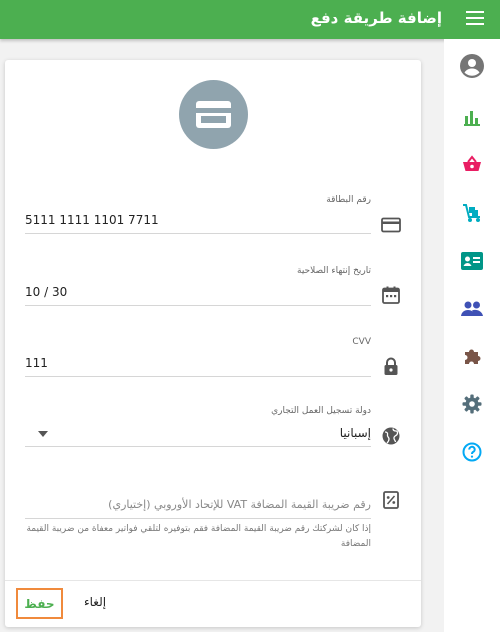 The height and width of the screenshot is (632, 500). What do you see at coordinates (391, 366) in the screenshot?
I see `lock-icon` at bounding box center [391, 366].